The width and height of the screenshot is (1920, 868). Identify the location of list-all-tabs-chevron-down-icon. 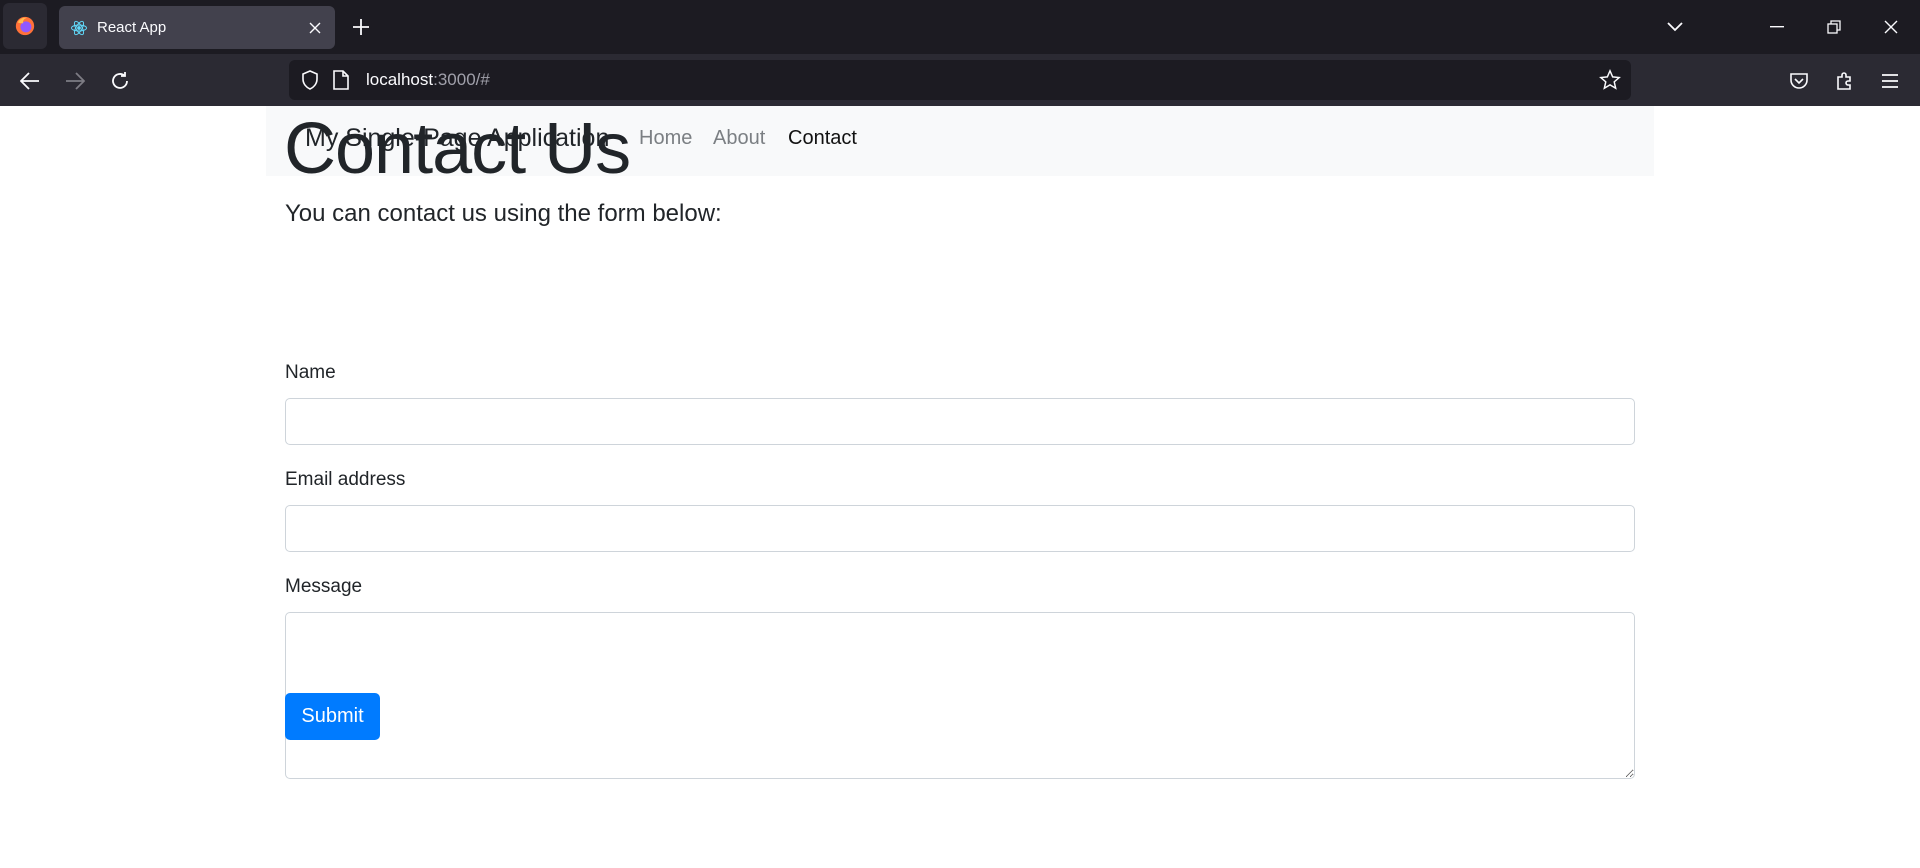
(1675, 27).